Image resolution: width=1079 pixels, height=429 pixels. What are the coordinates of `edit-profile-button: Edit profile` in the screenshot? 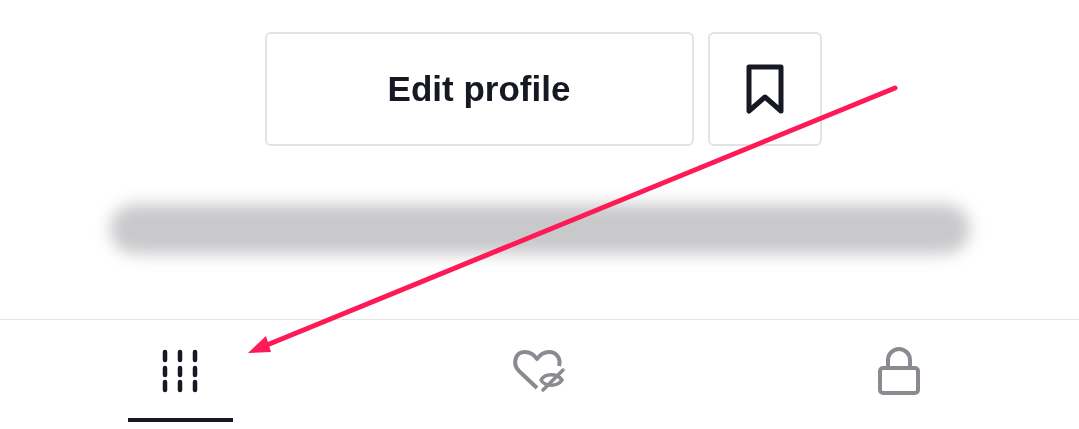 It's located at (479, 89).